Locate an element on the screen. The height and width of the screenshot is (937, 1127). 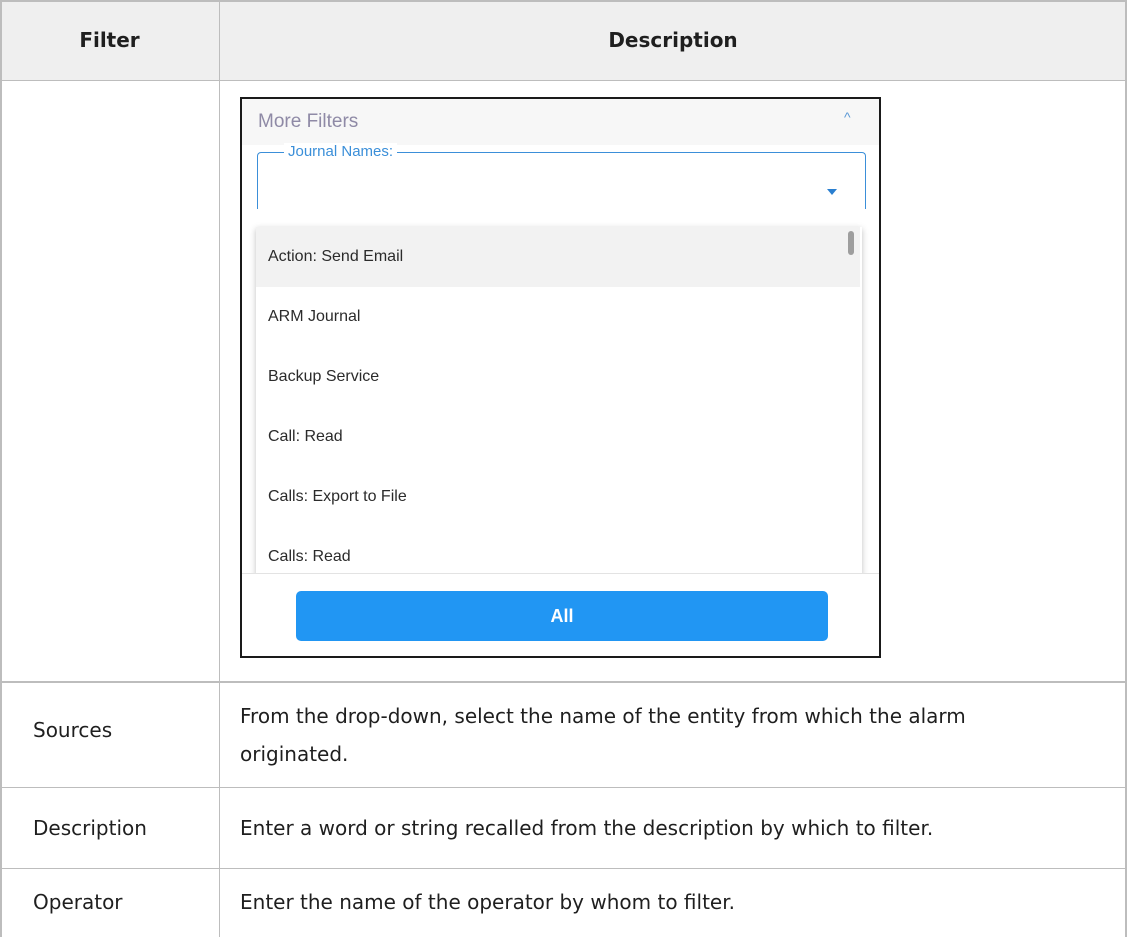
header-filter: Filter is located at coordinates (109, 40).